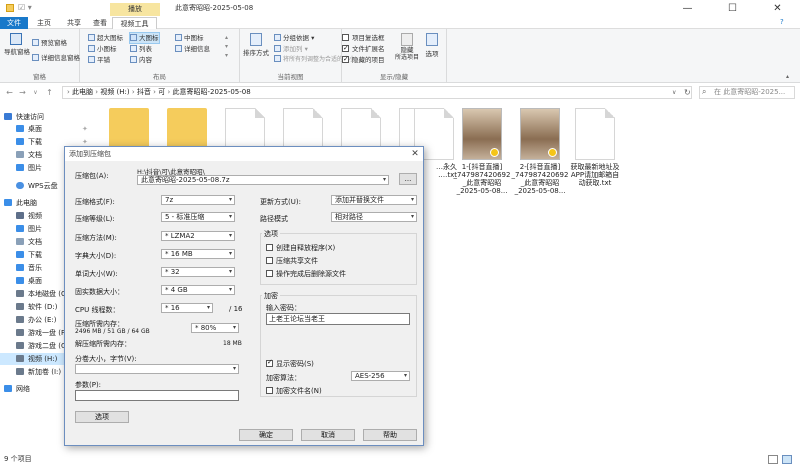 Image resolution: width=800 pixels, height=466 pixels. Describe the element at coordinates (82, 92) in the screenshot. I see `breadcrumb-this-pc: 此电脑` at that location.